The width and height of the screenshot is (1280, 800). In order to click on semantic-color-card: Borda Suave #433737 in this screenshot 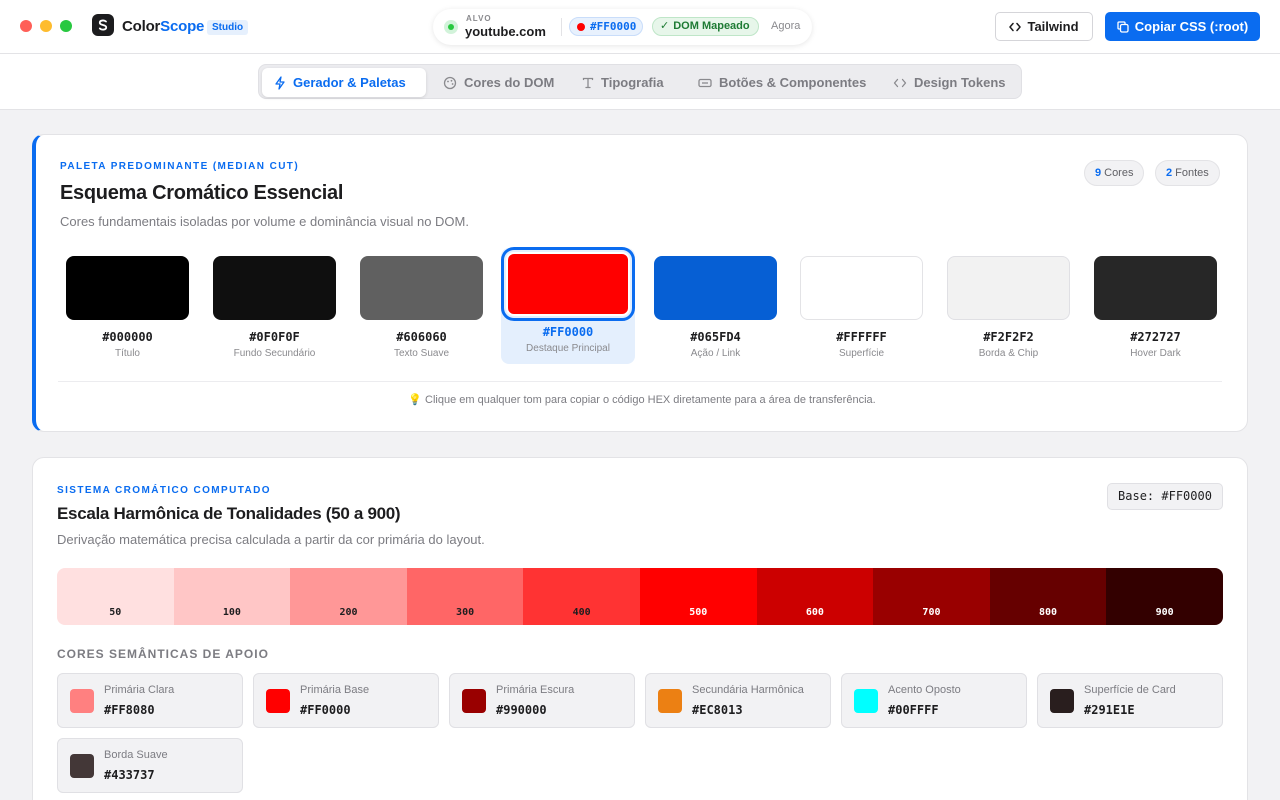, I will do `click(150, 765)`.